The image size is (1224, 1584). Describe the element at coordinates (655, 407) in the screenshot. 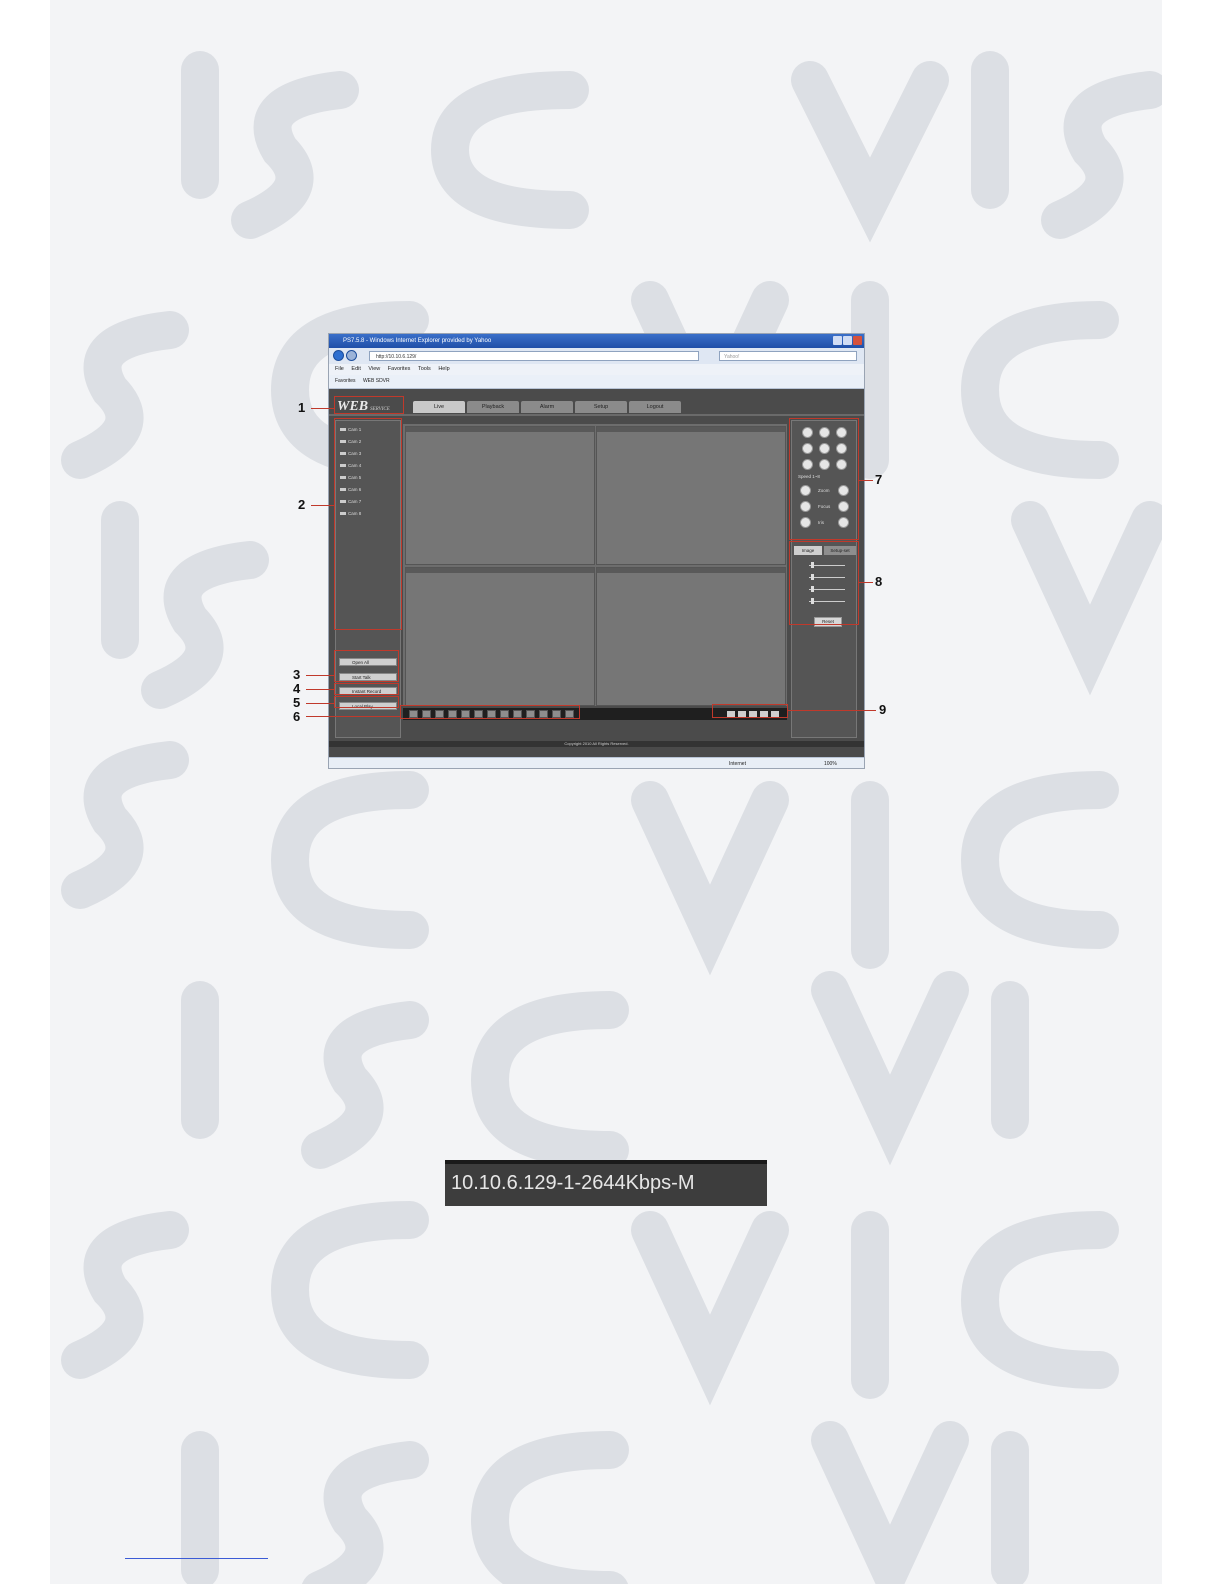

I see `tab-logout: Logout` at that location.